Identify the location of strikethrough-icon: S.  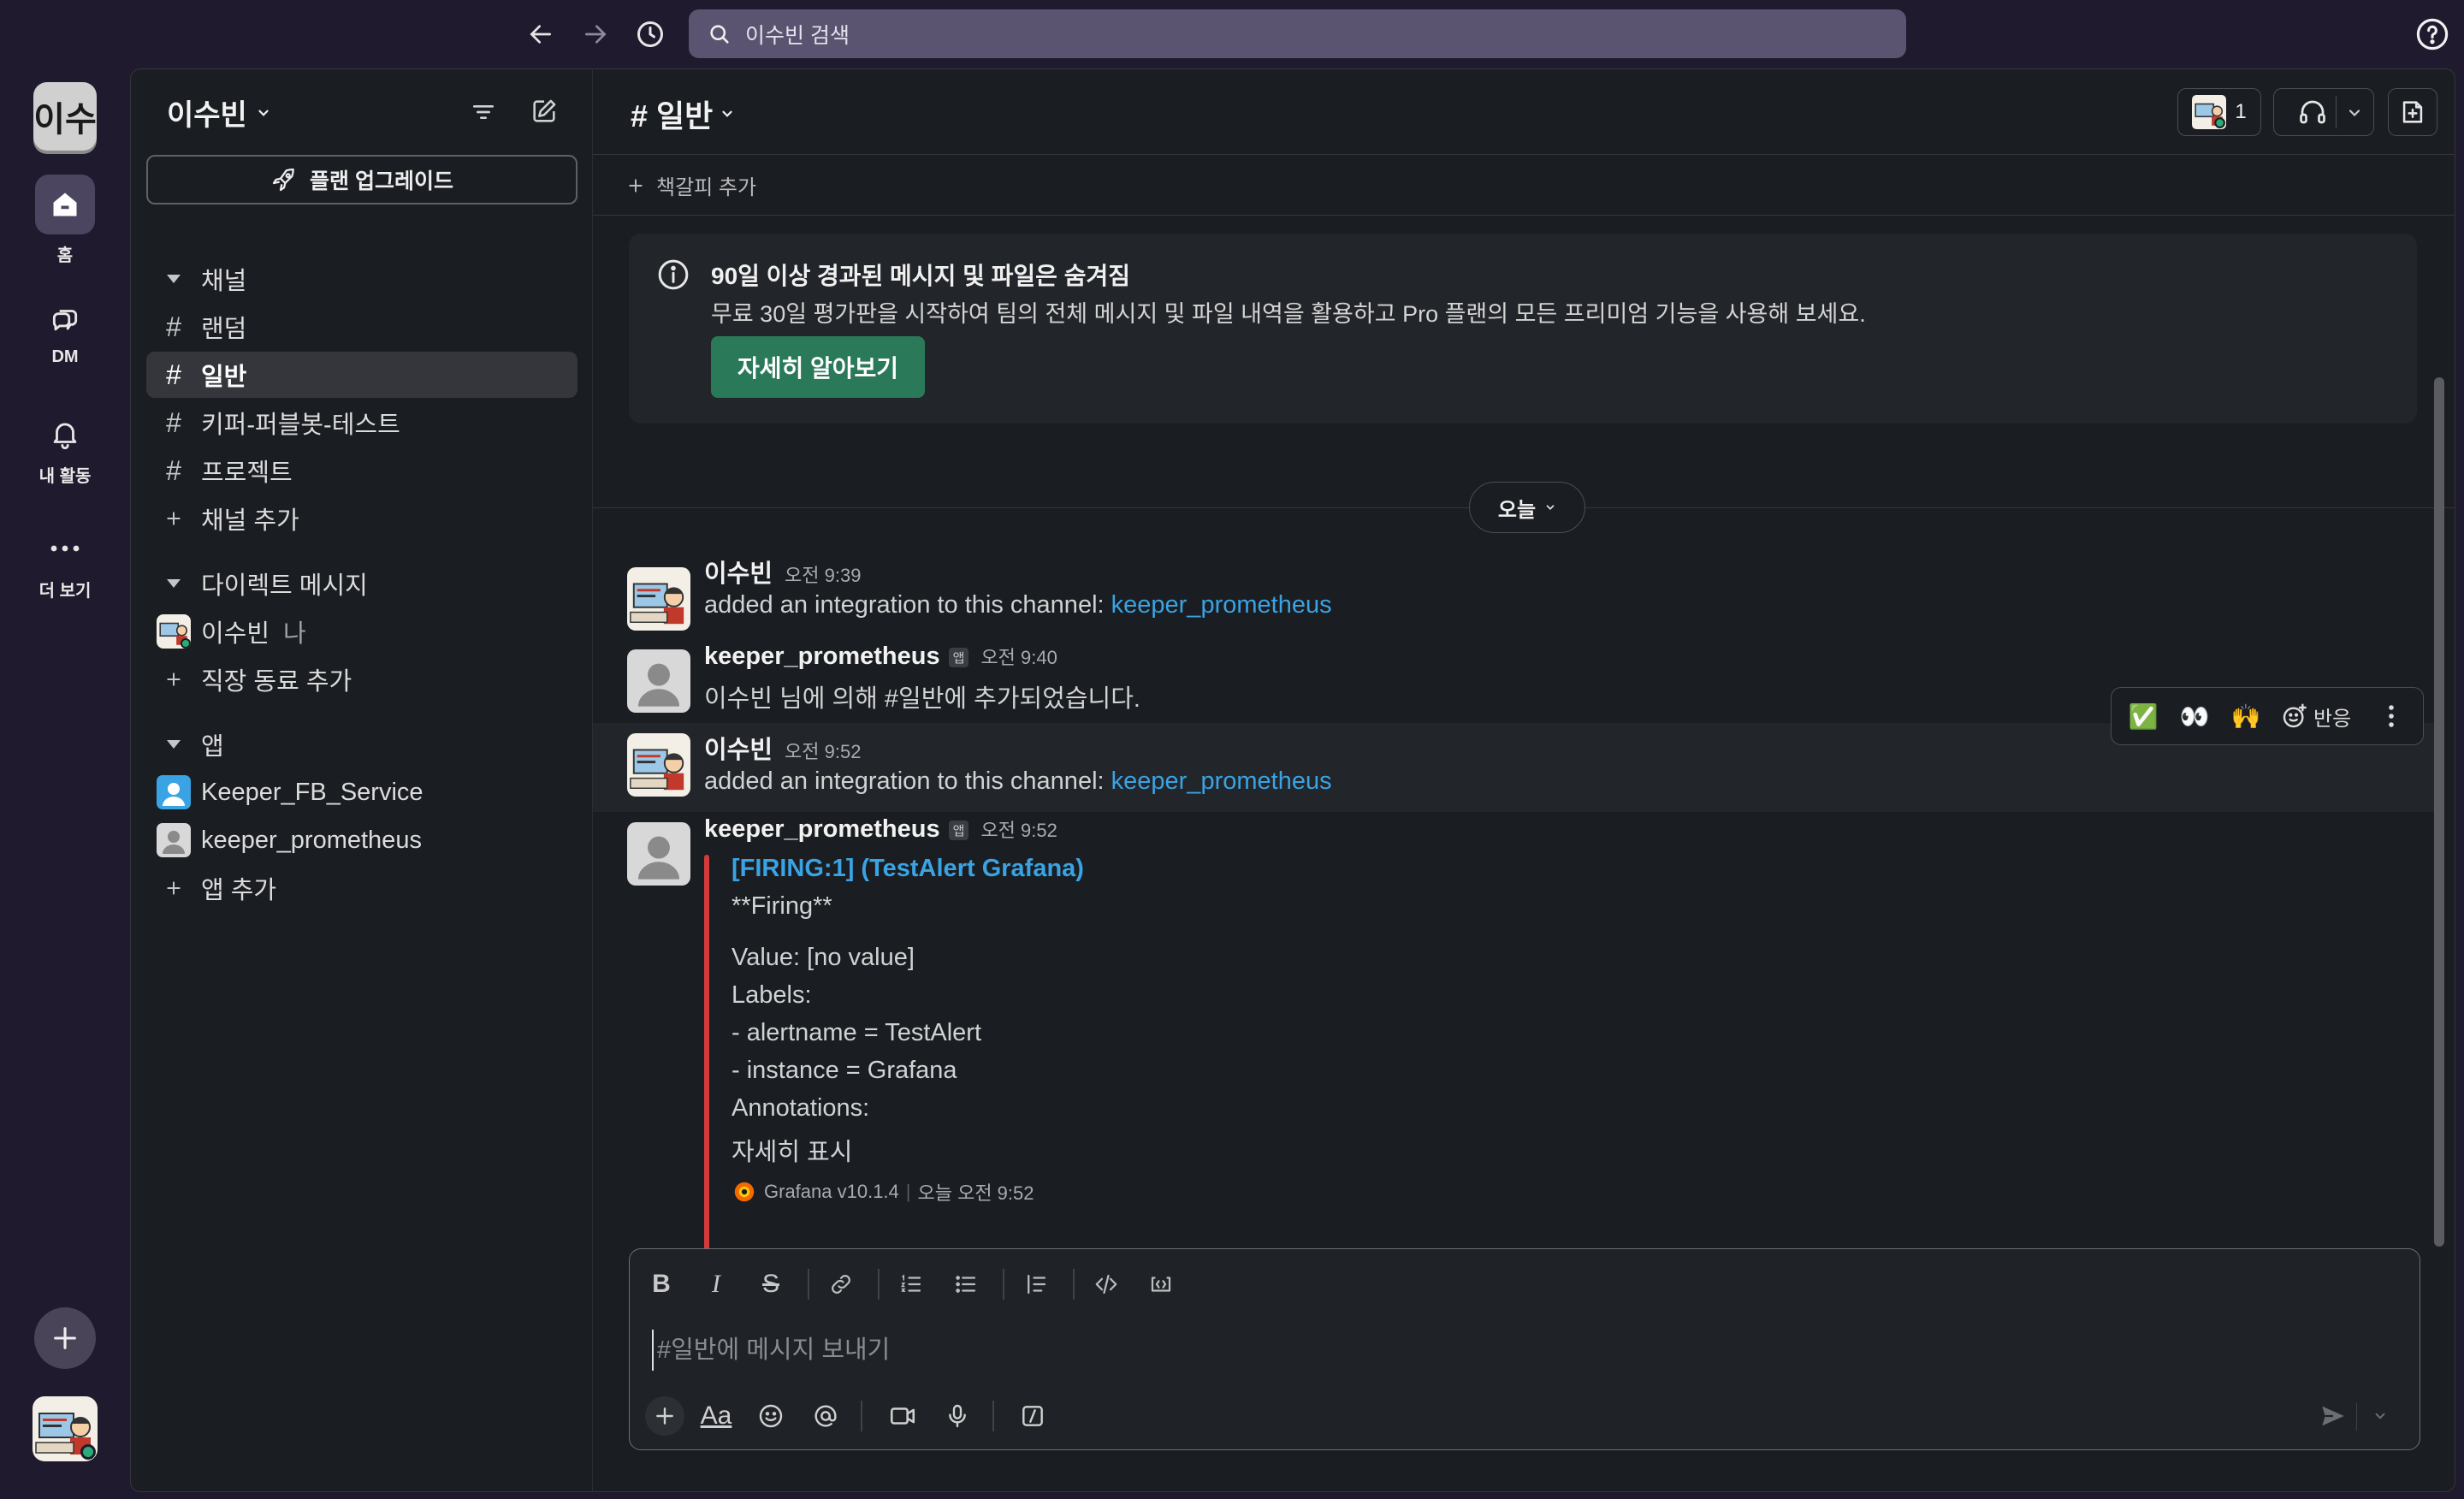
(771, 1284).